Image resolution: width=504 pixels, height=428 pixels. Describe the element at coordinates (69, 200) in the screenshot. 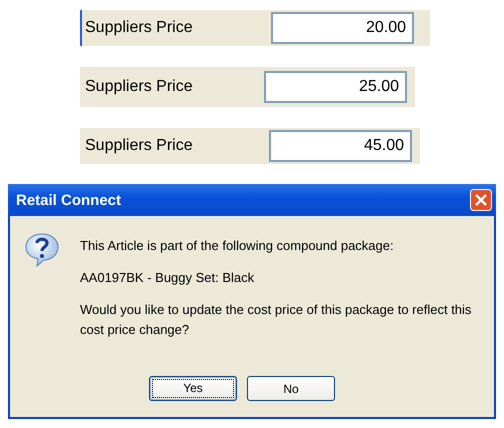

I see `window-title: Retail Connect` at that location.